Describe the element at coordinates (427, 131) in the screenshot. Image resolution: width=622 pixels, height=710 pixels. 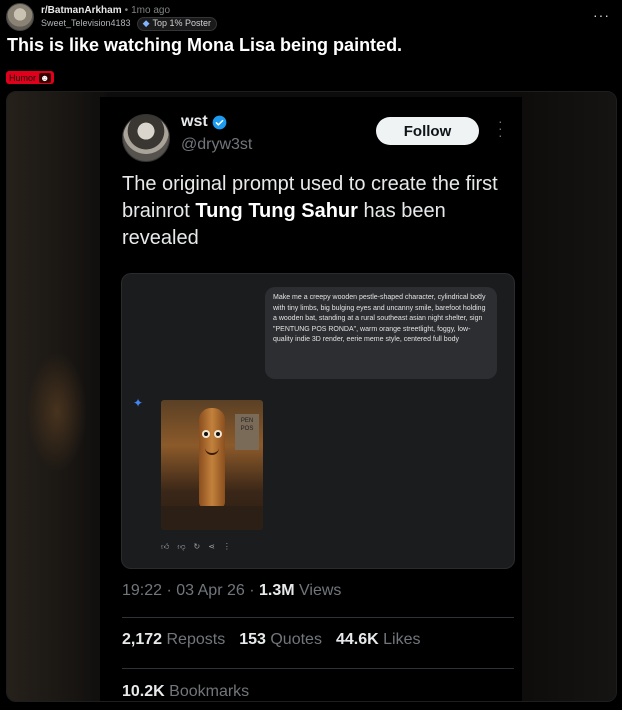
I see `follow-button: Follow` at that location.